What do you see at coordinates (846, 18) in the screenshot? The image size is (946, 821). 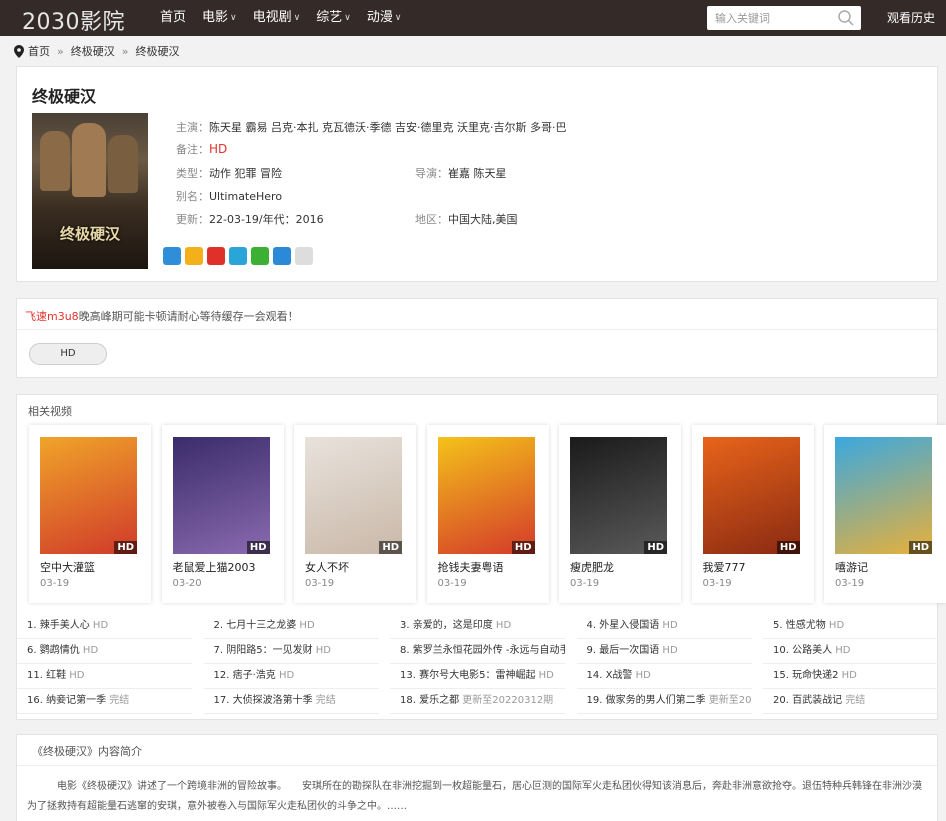 I see `search-icon` at bounding box center [846, 18].